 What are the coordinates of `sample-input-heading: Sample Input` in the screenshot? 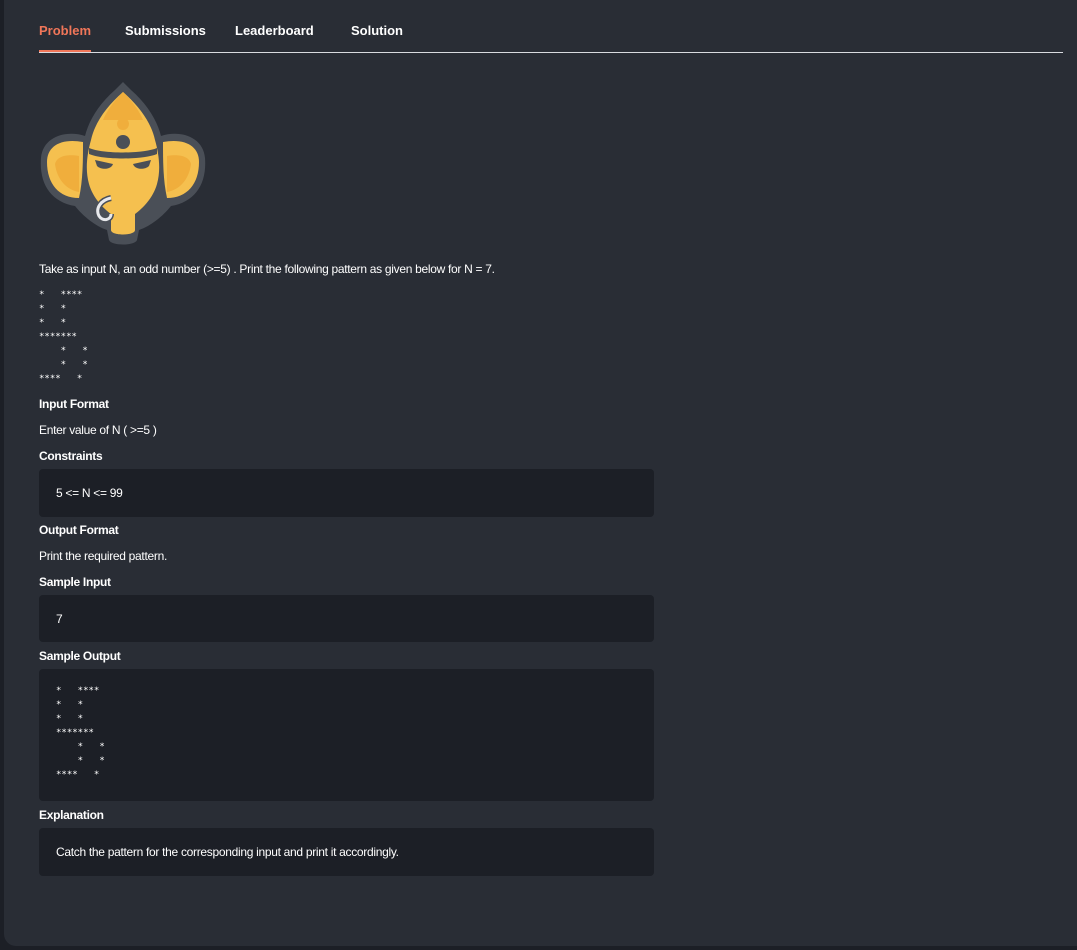 It's located at (75, 582).